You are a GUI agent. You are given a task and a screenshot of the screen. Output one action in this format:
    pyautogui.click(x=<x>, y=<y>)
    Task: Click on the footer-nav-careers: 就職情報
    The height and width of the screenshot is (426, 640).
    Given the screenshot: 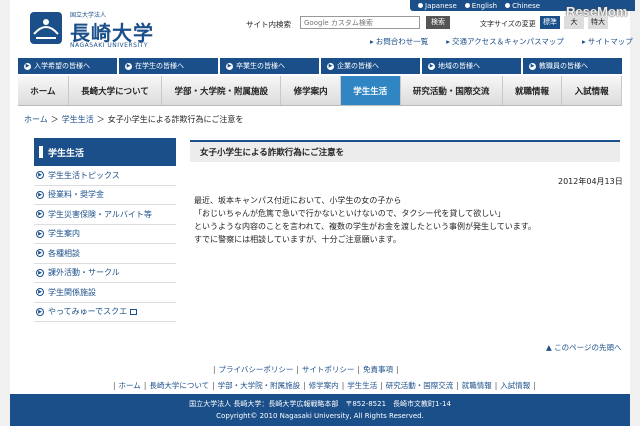 What is the action you would take?
    pyautogui.click(x=477, y=385)
    